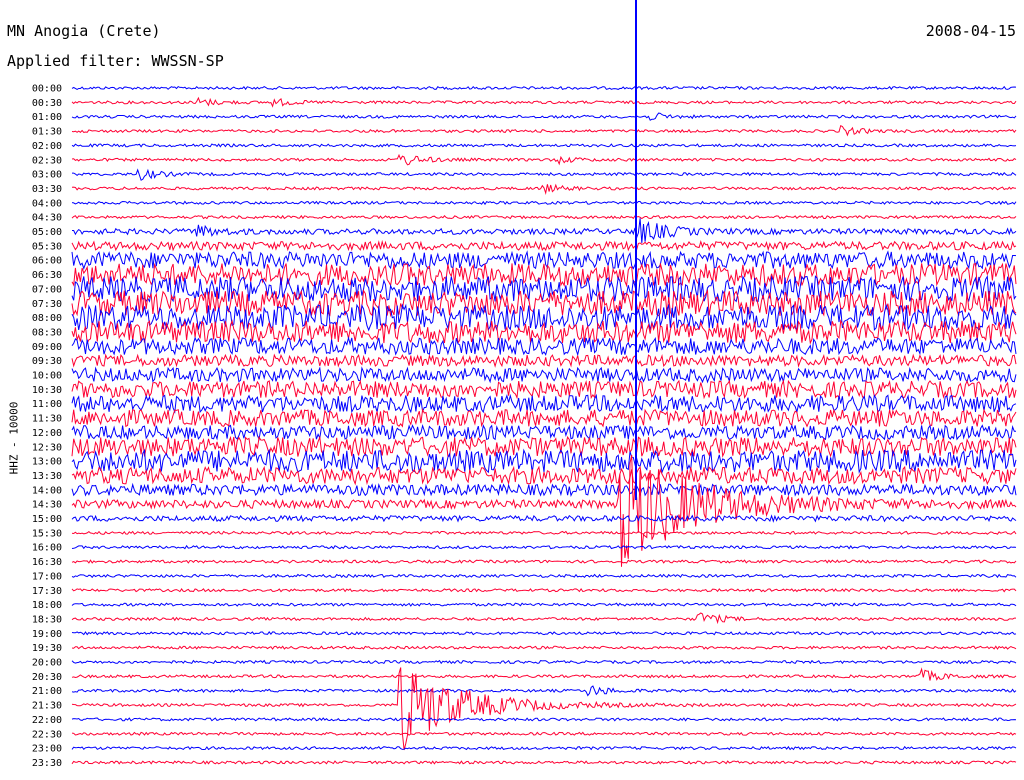 The image size is (1024, 780). What do you see at coordinates (47, 246) in the screenshot?
I see `time-tick-label: 05:30` at bounding box center [47, 246].